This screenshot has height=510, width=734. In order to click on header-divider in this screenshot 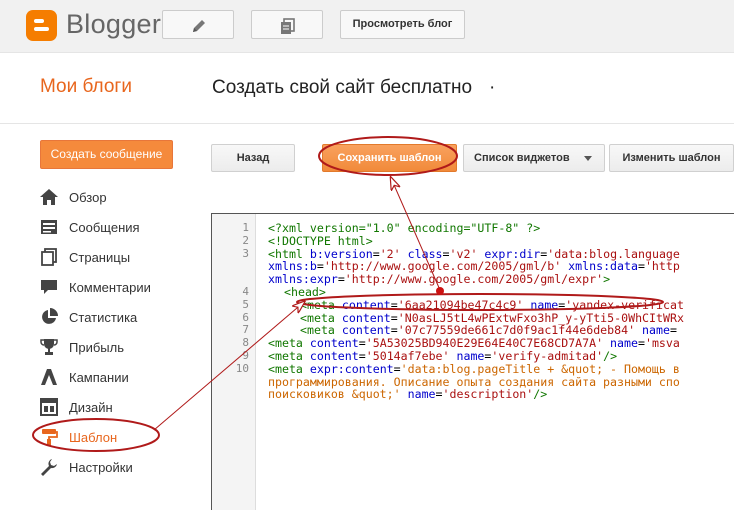, I will do `click(367, 123)`.